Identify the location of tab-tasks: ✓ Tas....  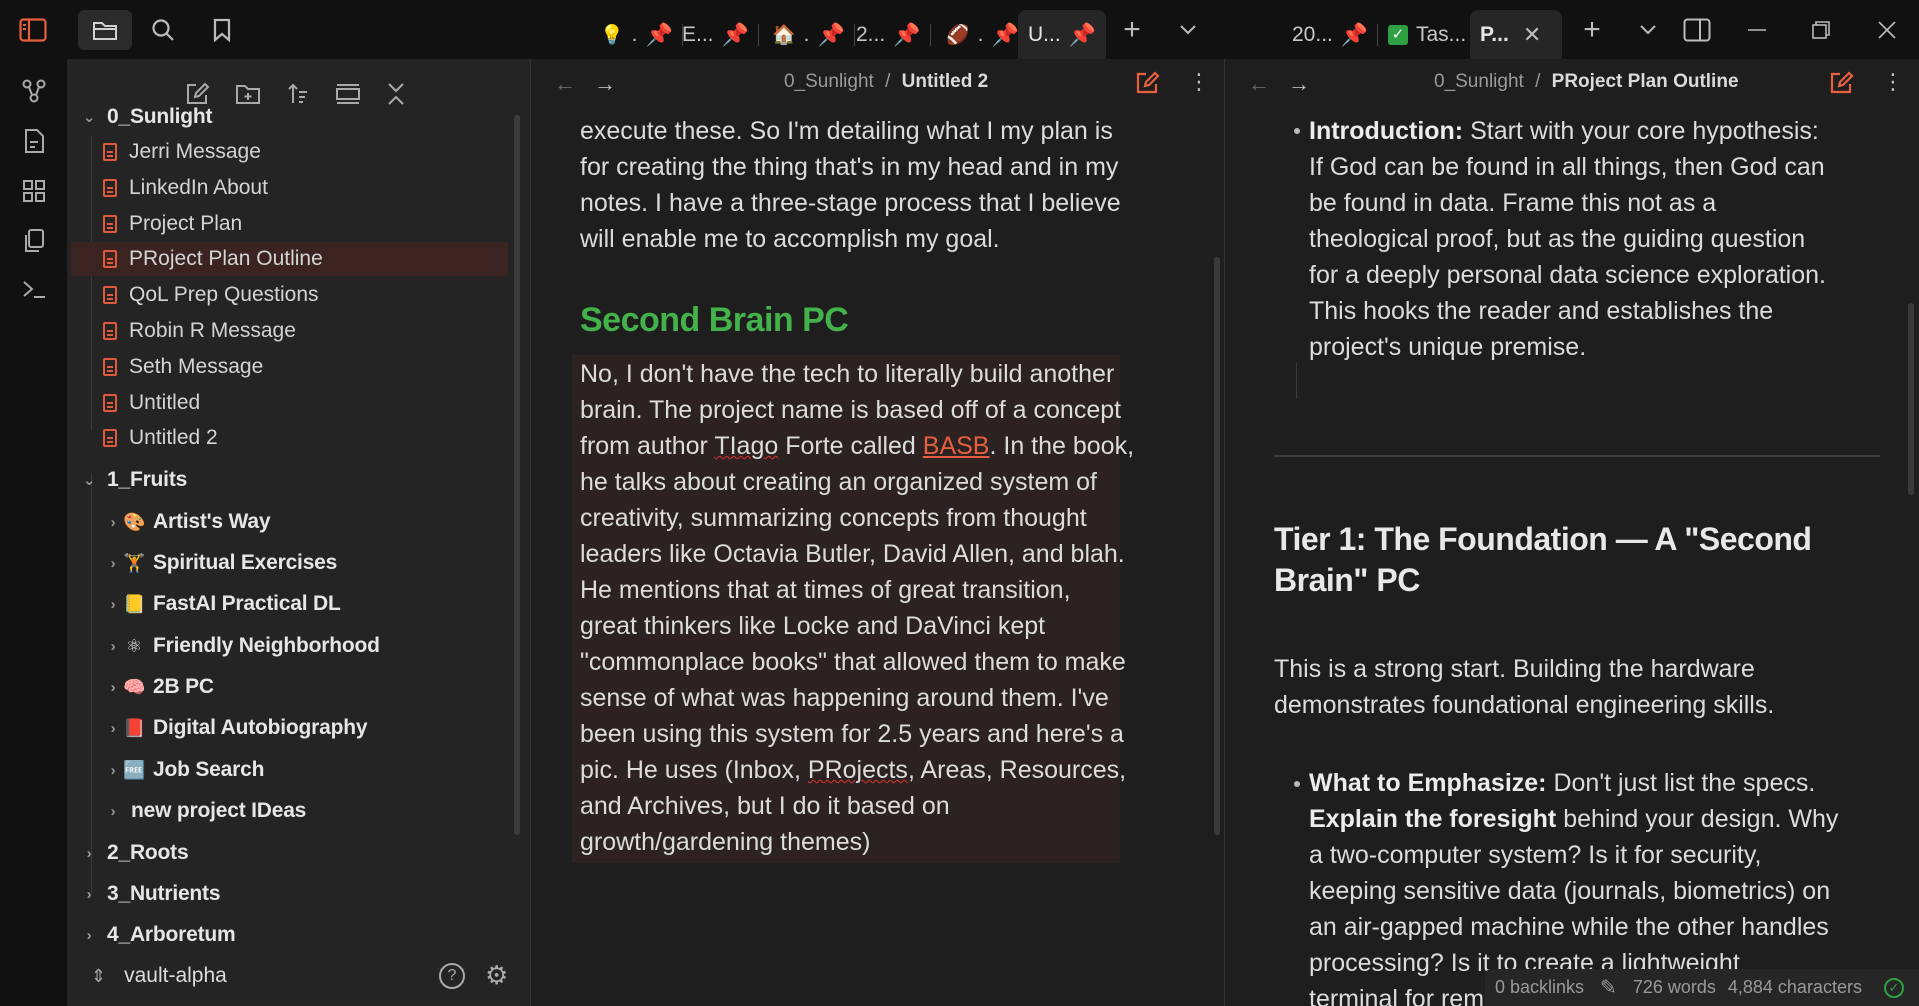
(1427, 34).